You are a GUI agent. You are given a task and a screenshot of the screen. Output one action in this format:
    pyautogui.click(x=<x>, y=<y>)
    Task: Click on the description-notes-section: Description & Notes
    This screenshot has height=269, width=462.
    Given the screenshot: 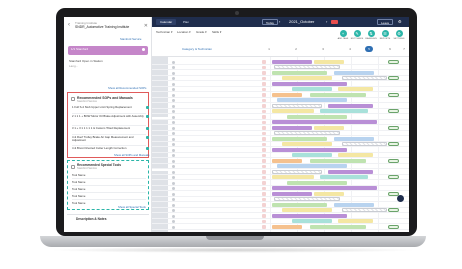 What is the action you would take?
    pyautogui.click(x=108, y=219)
    